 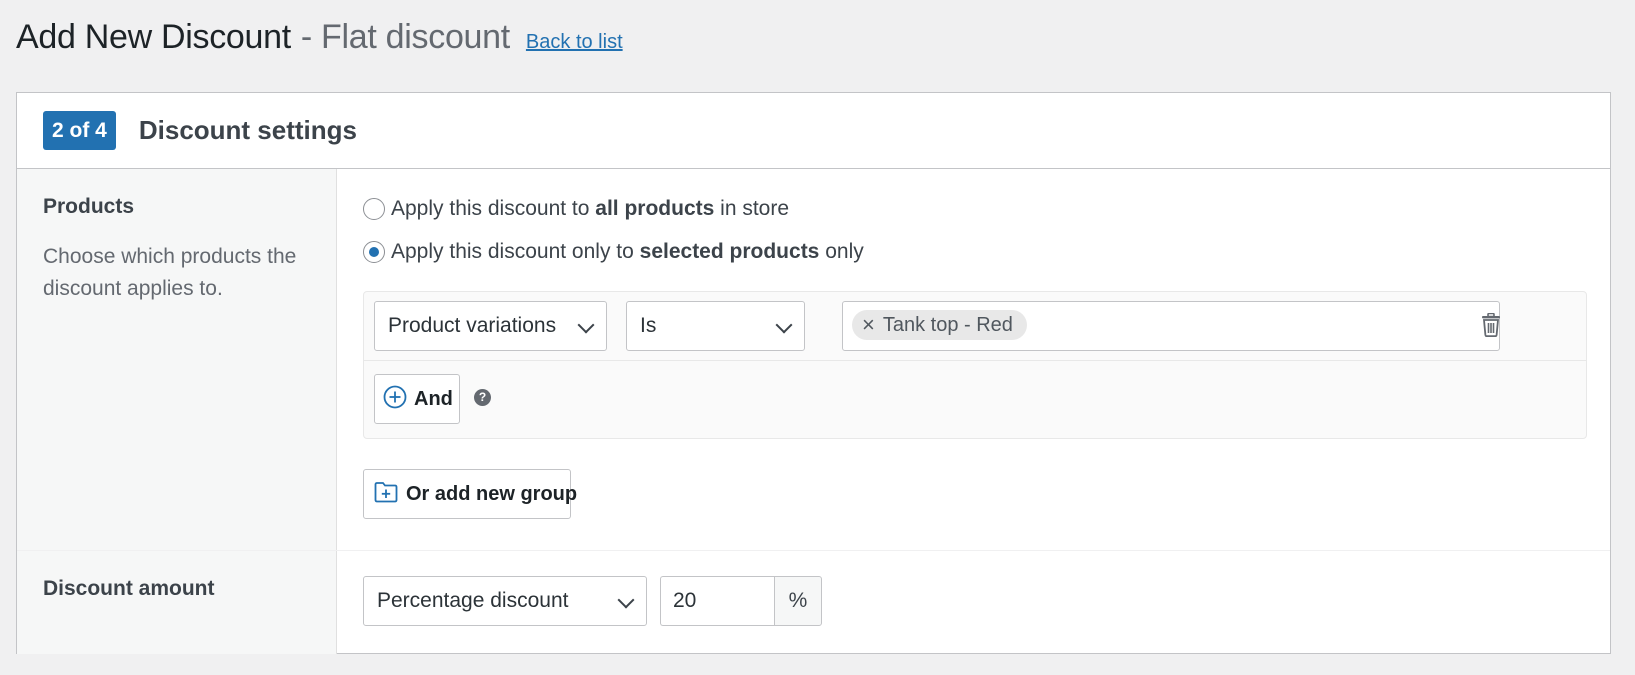 What do you see at coordinates (473, 600) in the screenshot?
I see `discount-type-value: Percentage discount` at bounding box center [473, 600].